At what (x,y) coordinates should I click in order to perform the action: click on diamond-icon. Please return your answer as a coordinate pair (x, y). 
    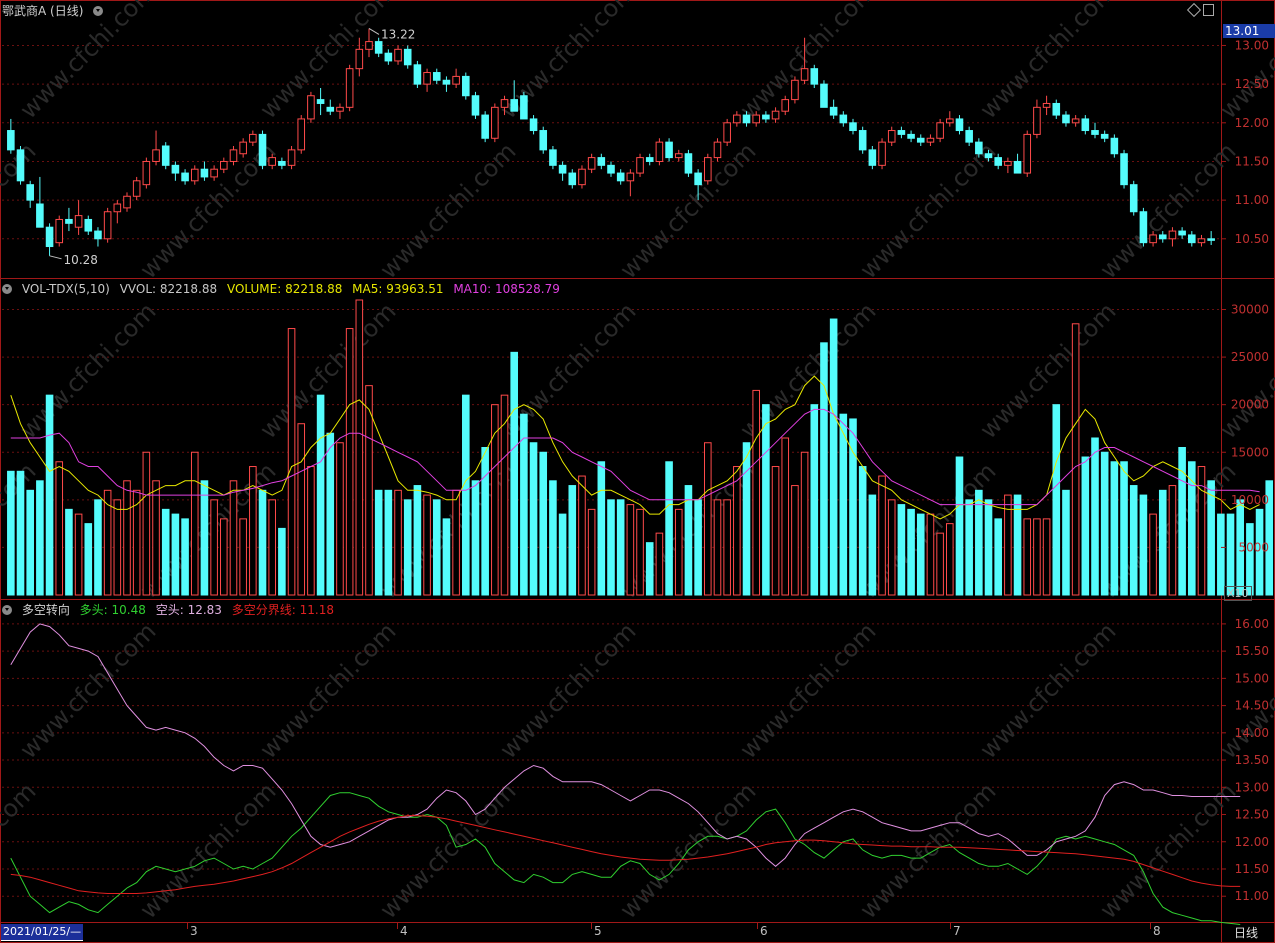
    Looking at the image, I should click on (1194, 10).